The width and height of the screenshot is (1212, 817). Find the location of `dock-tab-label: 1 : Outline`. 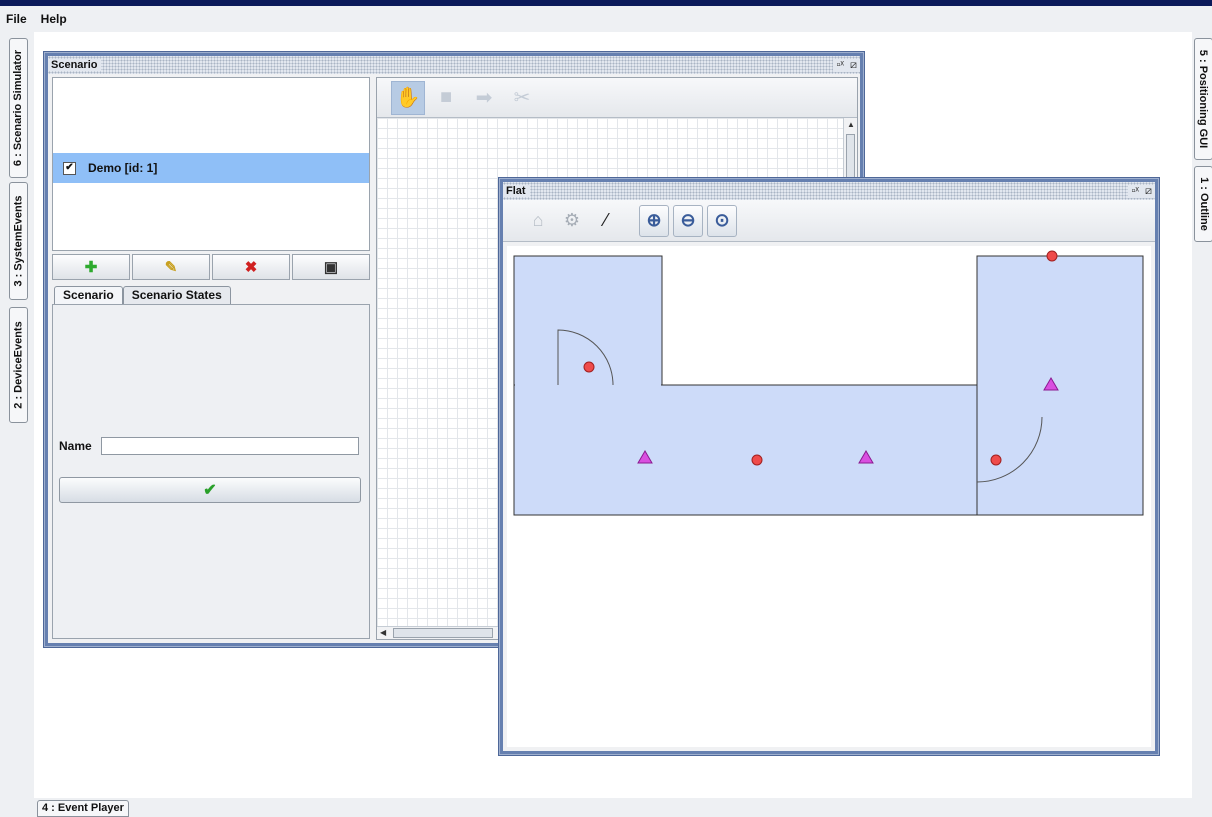

dock-tab-label: 1 : Outline is located at coordinates (1203, 204).